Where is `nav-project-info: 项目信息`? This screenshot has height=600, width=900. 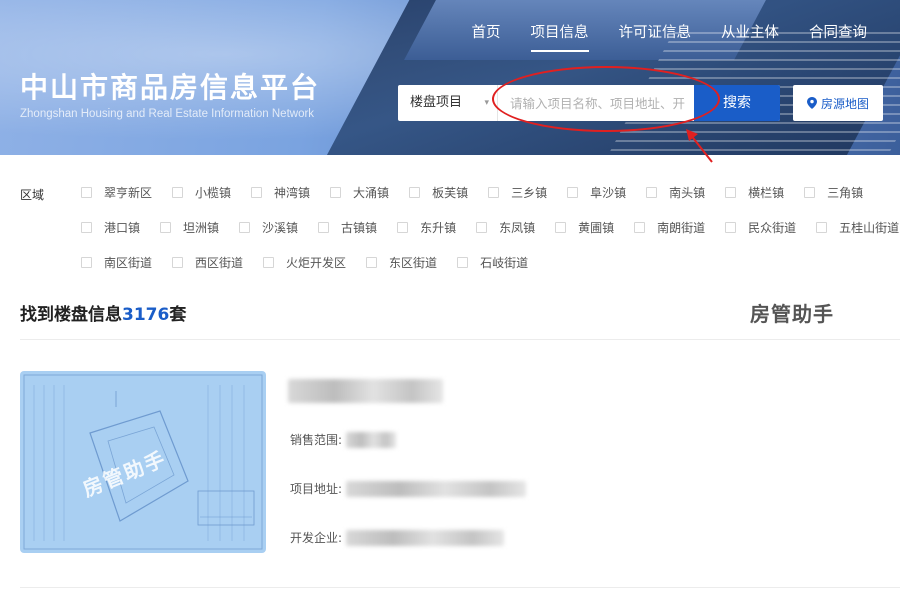 nav-project-info: 项目信息 is located at coordinates (560, 38).